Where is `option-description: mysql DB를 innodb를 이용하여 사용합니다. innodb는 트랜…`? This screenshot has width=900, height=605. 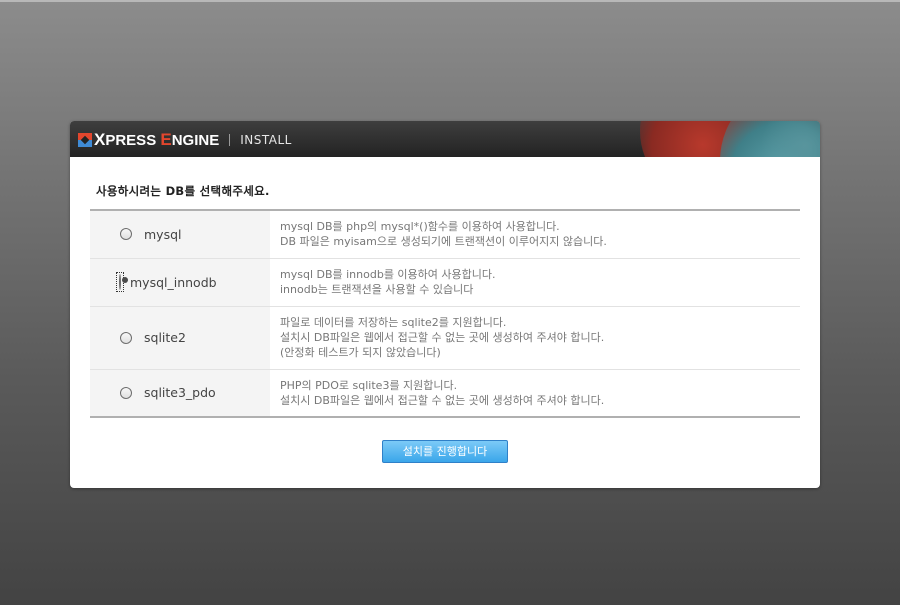 option-description: mysql DB를 innodb를 이용하여 사용합니다. innodb는 트랜… is located at coordinates (535, 282).